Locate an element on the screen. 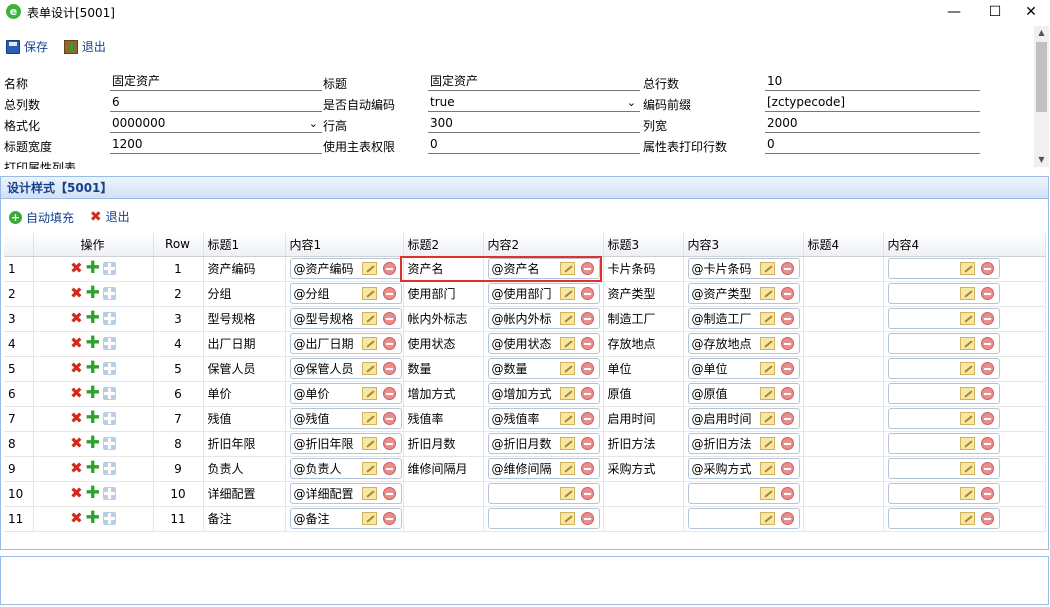 This screenshot has height=607, width=1050. total-cols-field: 6 is located at coordinates (216, 103).